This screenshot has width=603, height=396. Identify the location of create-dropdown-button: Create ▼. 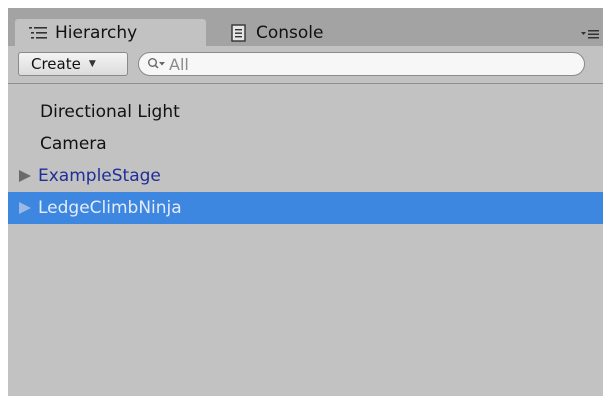
(73, 64).